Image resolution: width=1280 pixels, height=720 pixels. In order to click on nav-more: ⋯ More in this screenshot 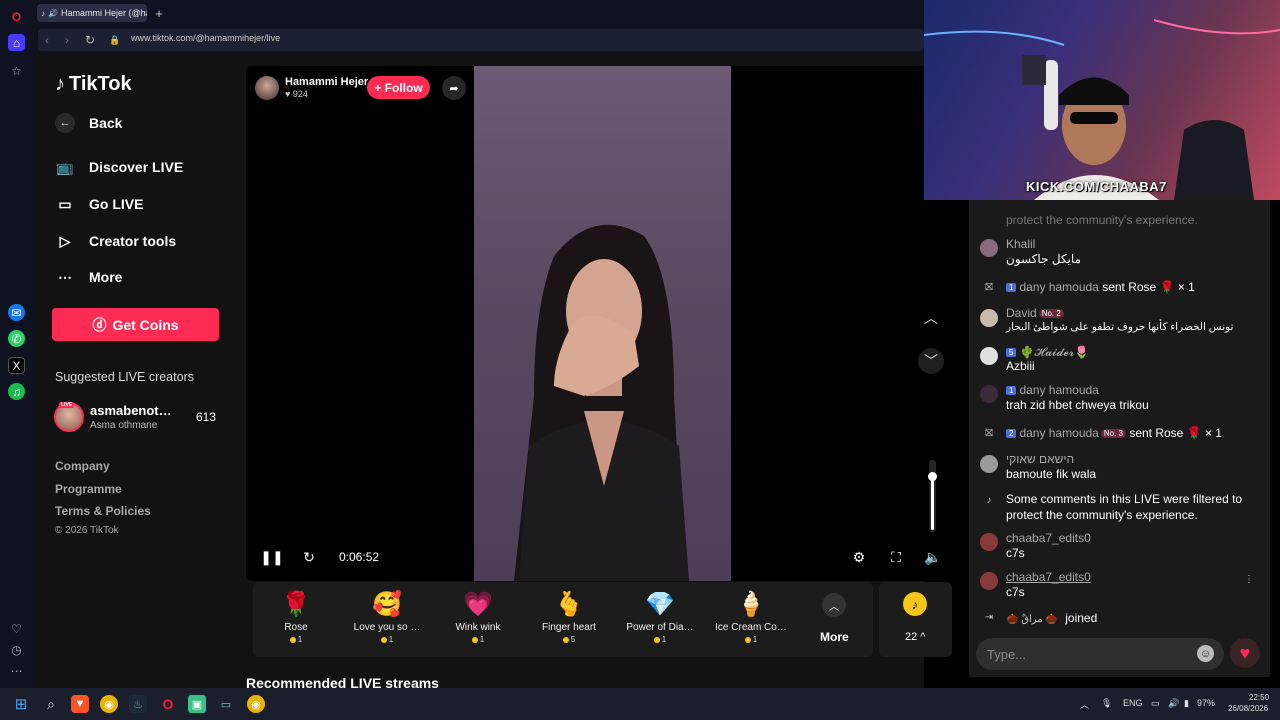, I will do `click(88, 277)`.